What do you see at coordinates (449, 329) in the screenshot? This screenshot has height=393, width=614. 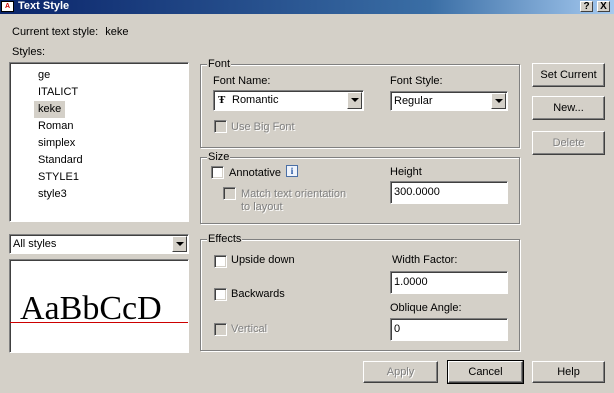 I see `oblique-angle-input: 0` at bounding box center [449, 329].